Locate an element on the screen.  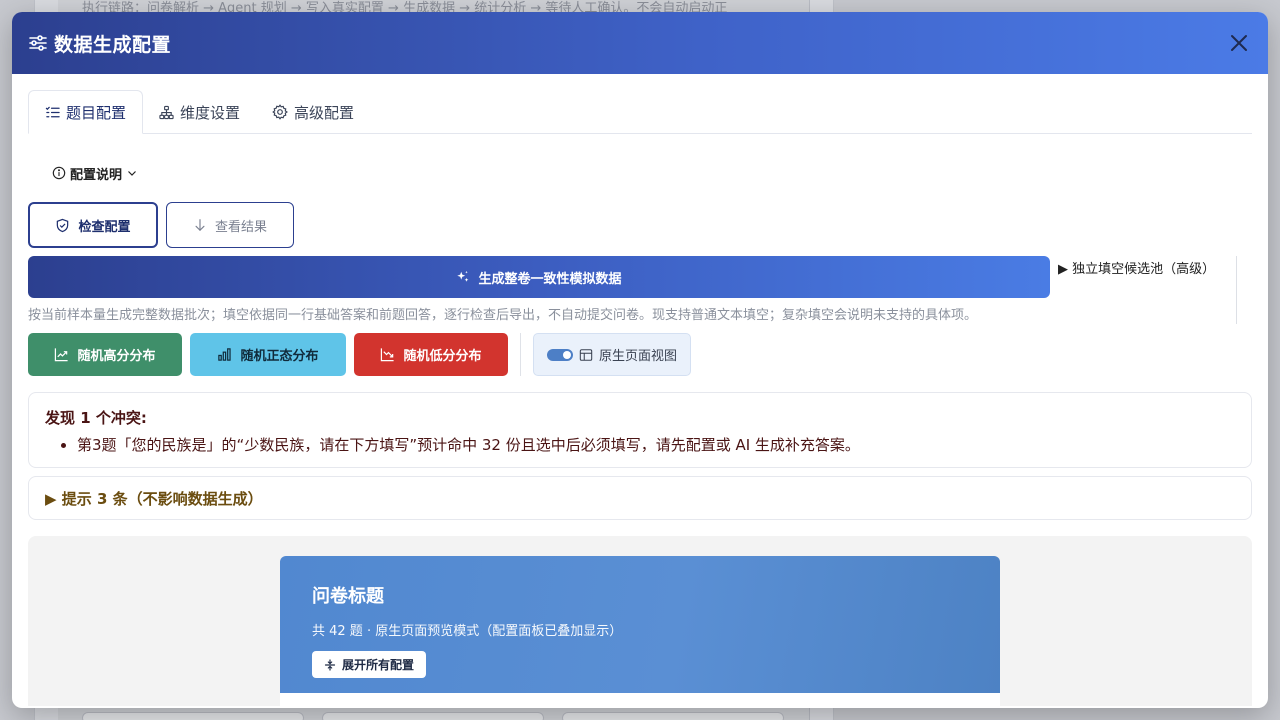
arrow-down-icon is located at coordinates (200, 225).